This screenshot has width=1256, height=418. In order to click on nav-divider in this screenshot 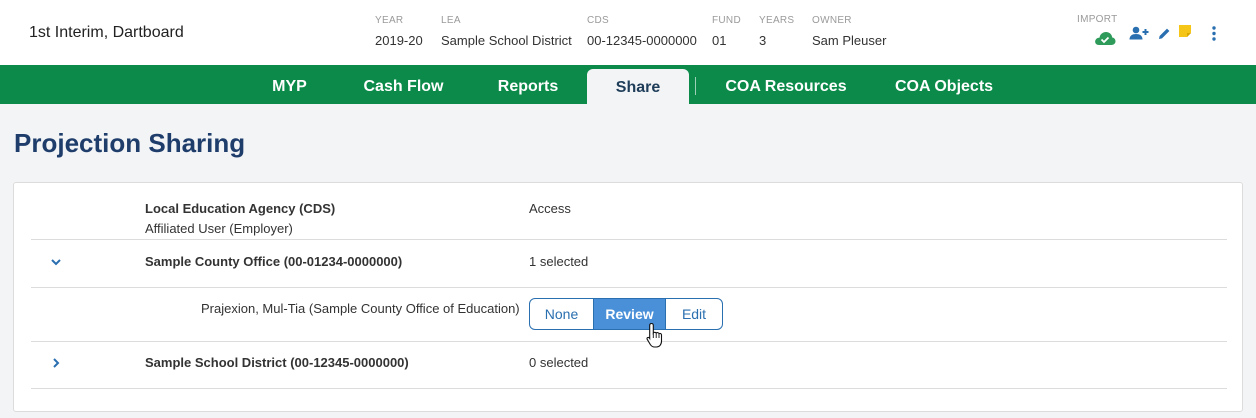, I will do `click(695, 86)`.